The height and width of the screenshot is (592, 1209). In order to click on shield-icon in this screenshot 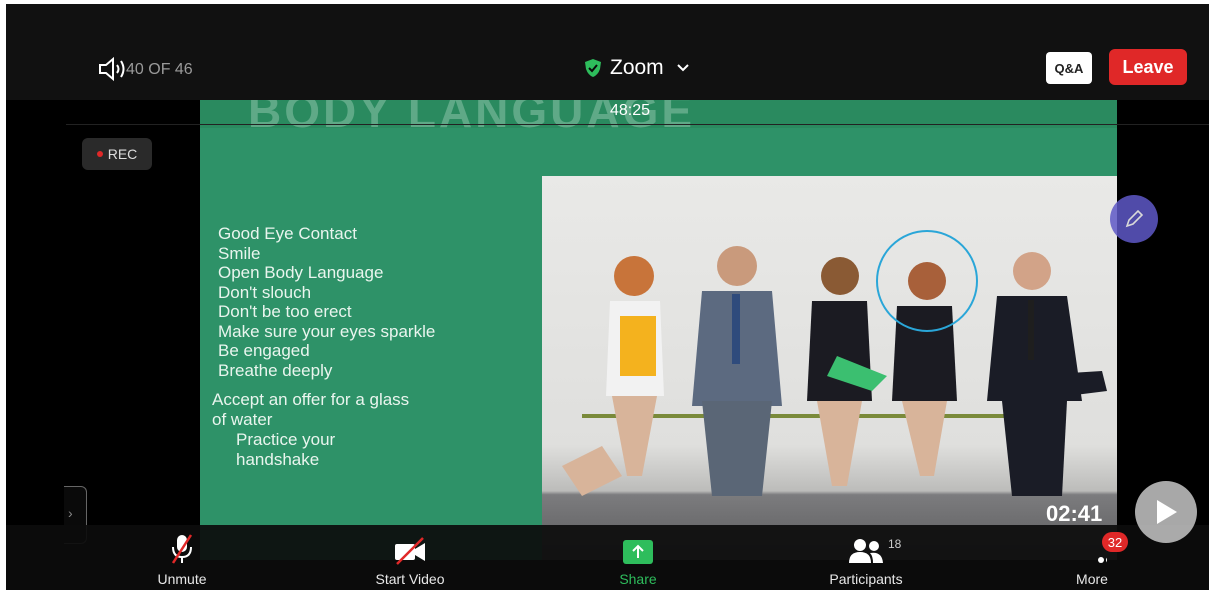, I will do `click(593, 68)`.